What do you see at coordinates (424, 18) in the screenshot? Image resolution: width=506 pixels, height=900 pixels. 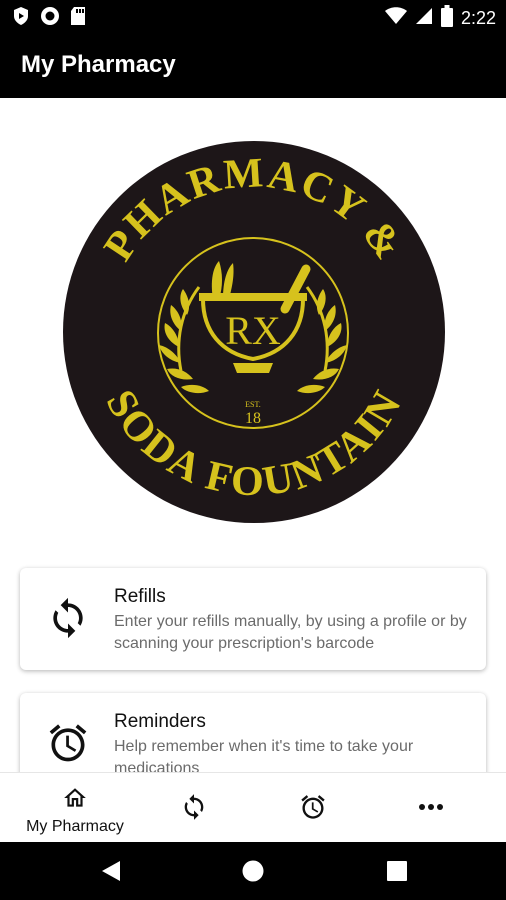 I see `cell-signal-icon` at bounding box center [424, 18].